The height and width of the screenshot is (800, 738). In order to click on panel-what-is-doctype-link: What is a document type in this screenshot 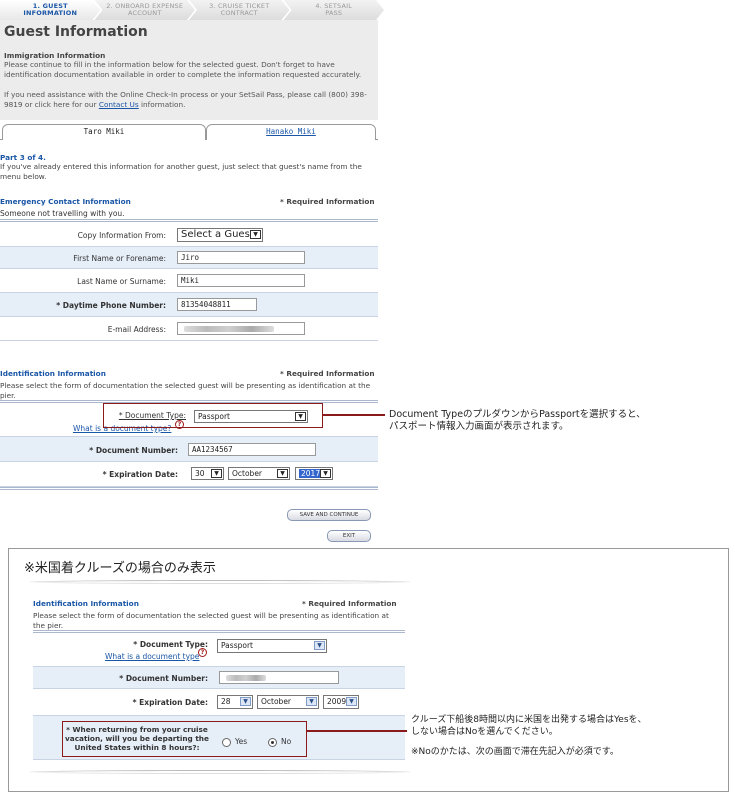, I will do `click(152, 656)`.